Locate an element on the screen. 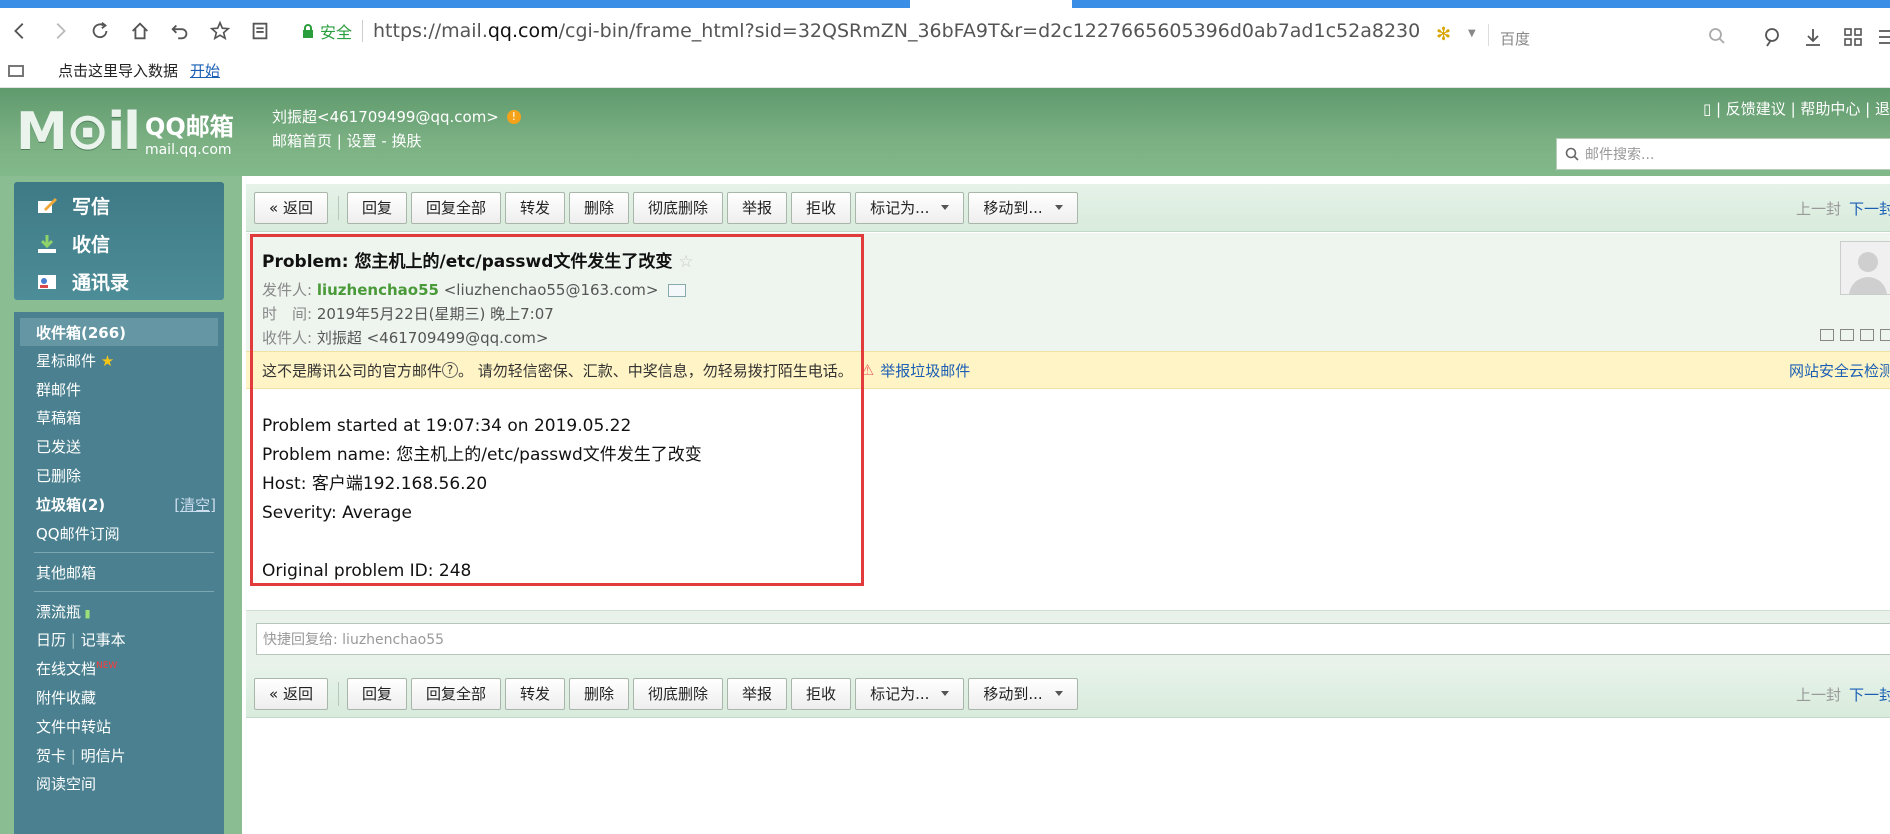 This screenshot has height=834, width=1890. download-icon is located at coordinates (1813, 37).